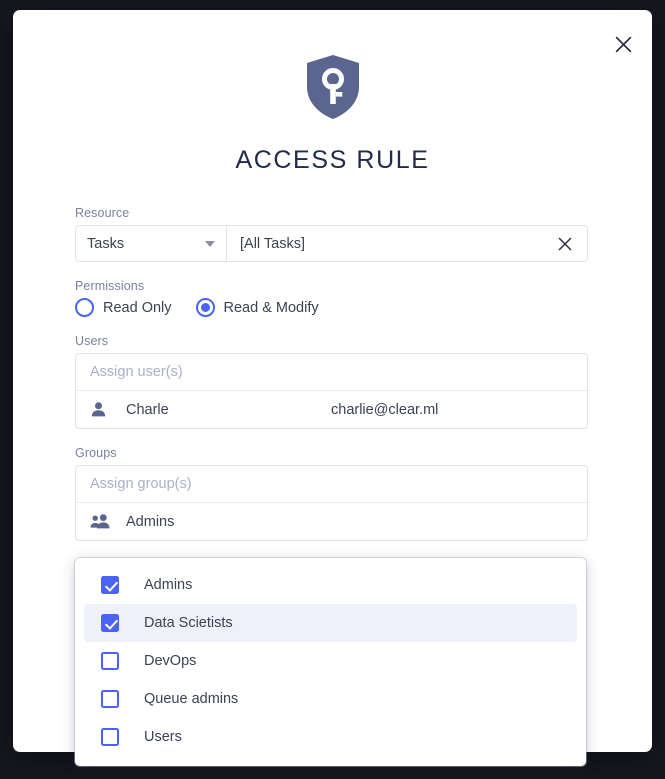  I want to click on resource-type-select: Tasks, so click(150, 243).